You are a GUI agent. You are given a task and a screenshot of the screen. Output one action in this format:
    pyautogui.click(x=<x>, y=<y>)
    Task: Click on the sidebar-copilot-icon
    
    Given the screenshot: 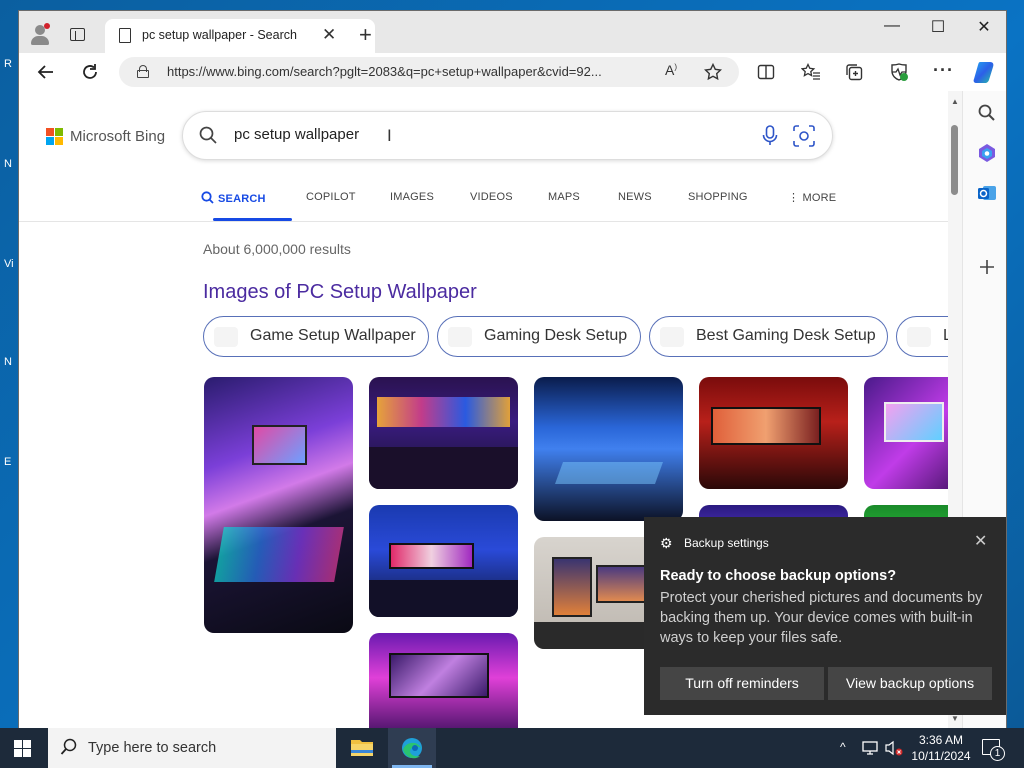 What is the action you would take?
    pyautogui.click(x=987, y=153)
    